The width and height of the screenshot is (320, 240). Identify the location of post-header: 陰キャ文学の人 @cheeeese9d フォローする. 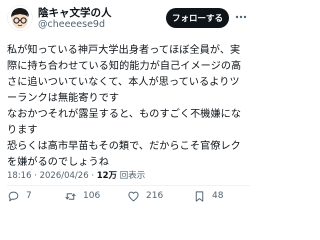
(125, 20).